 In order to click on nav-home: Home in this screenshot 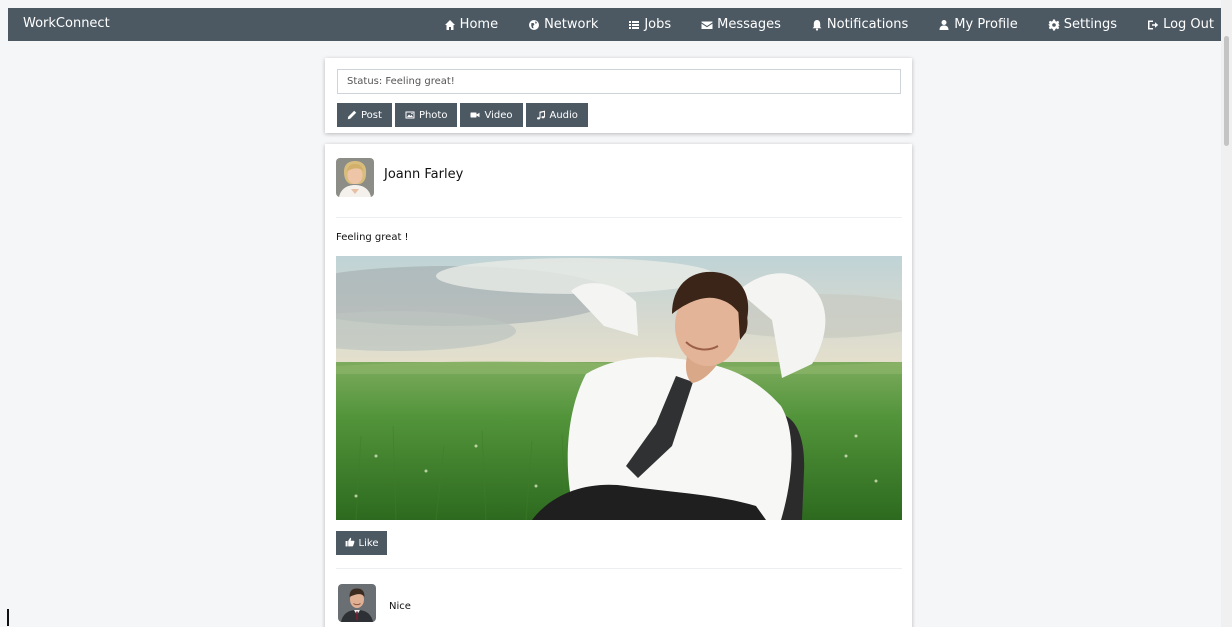, I will do `click(471, 24)`.